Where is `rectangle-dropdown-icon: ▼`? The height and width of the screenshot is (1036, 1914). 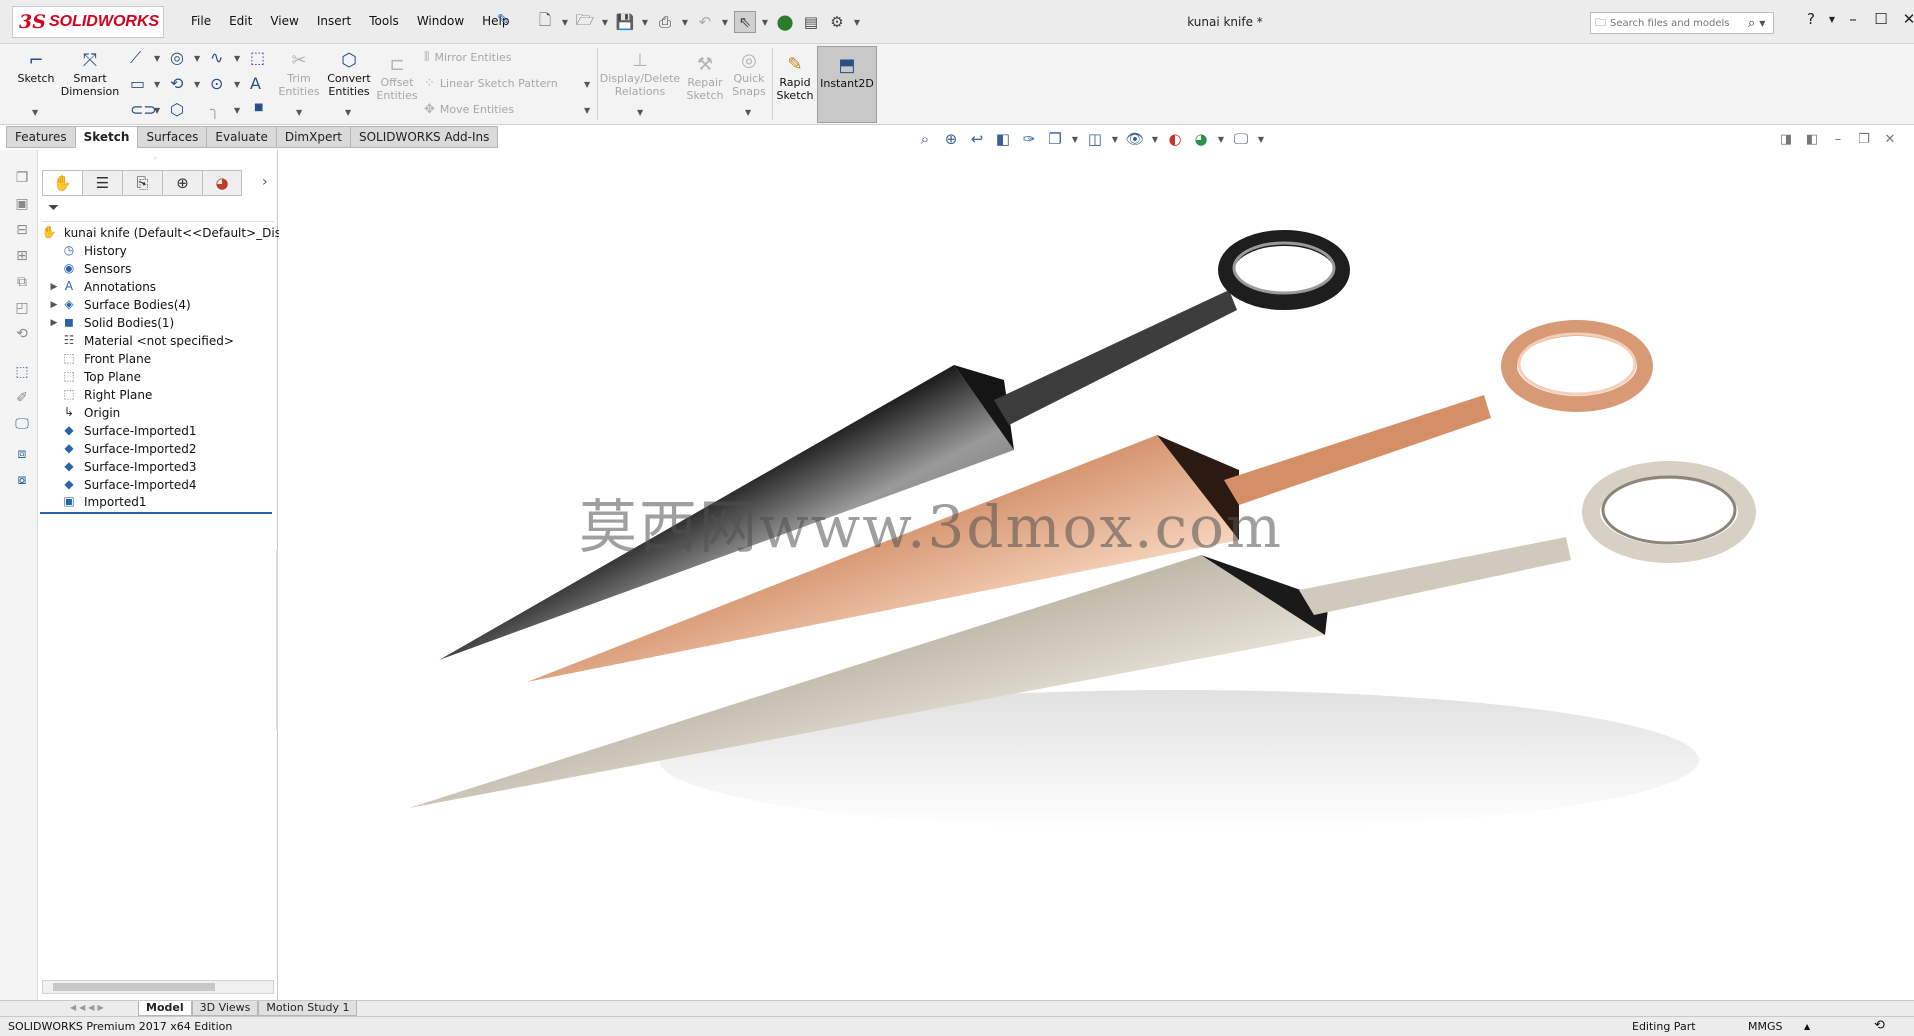 rectangle-dropdown-icon: ▼ is located at coordinates (157, 84).